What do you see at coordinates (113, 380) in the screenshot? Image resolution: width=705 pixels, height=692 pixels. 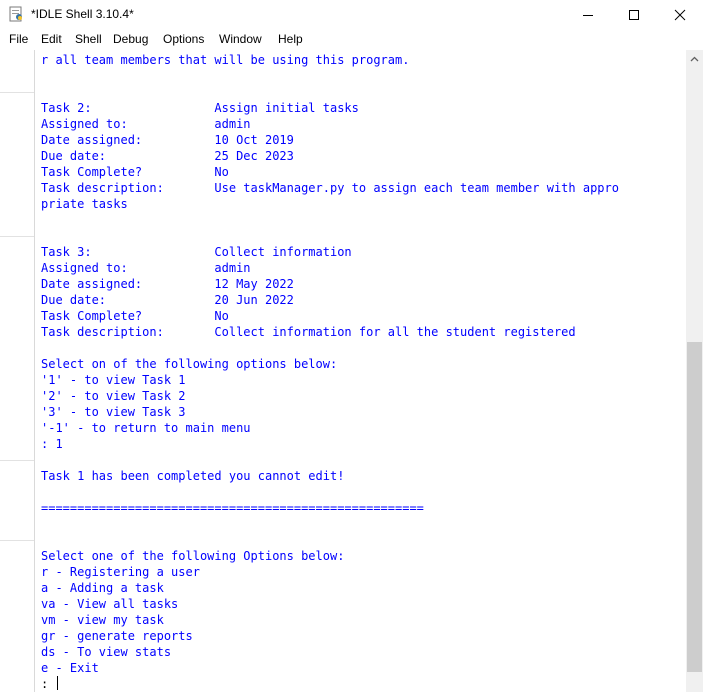 I see `shell-line: '1' - to view Task 1` at bounding box center [113, 380].